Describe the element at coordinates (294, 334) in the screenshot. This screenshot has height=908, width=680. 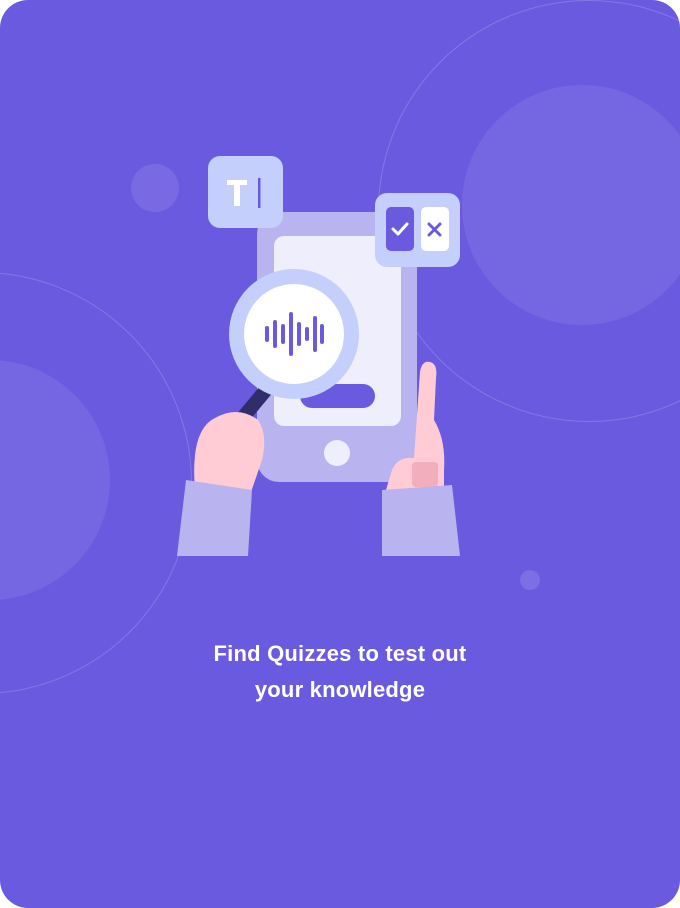
I see `magnifier-icon` at that location.